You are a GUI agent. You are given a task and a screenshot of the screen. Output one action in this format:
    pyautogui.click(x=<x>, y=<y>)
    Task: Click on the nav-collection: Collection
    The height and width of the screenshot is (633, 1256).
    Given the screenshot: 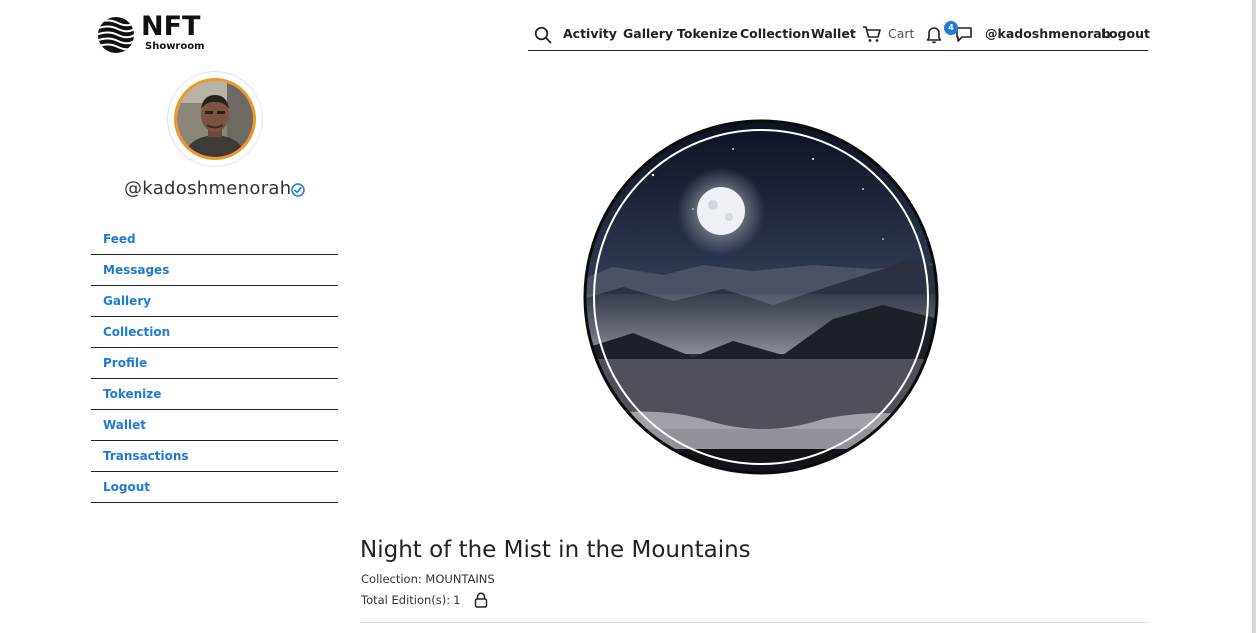 What is the action you would take?
    pyautogui.click(x=775, y=33)
    